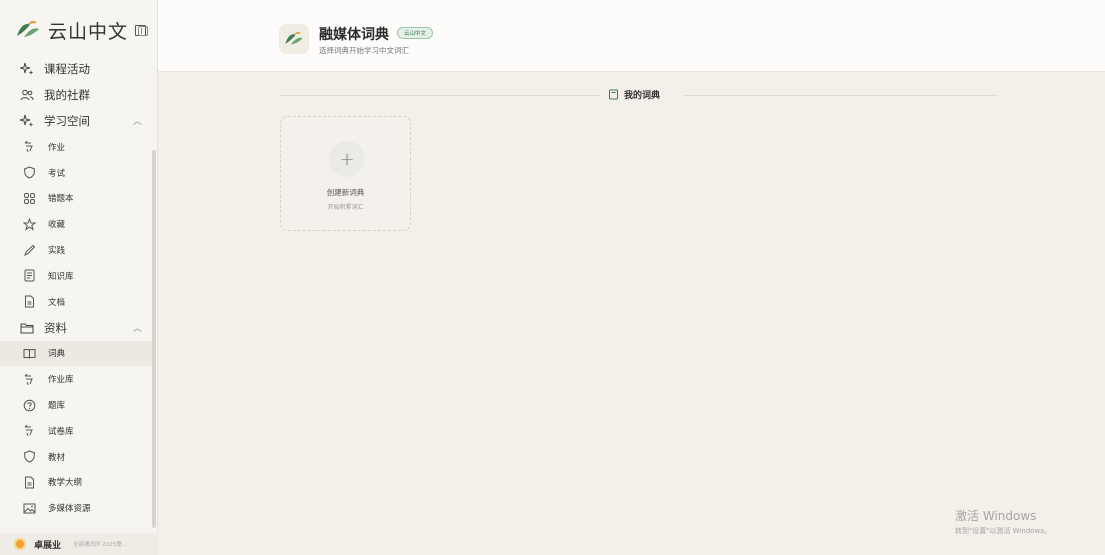  I want to click on grid-icon, so click(29, 198).